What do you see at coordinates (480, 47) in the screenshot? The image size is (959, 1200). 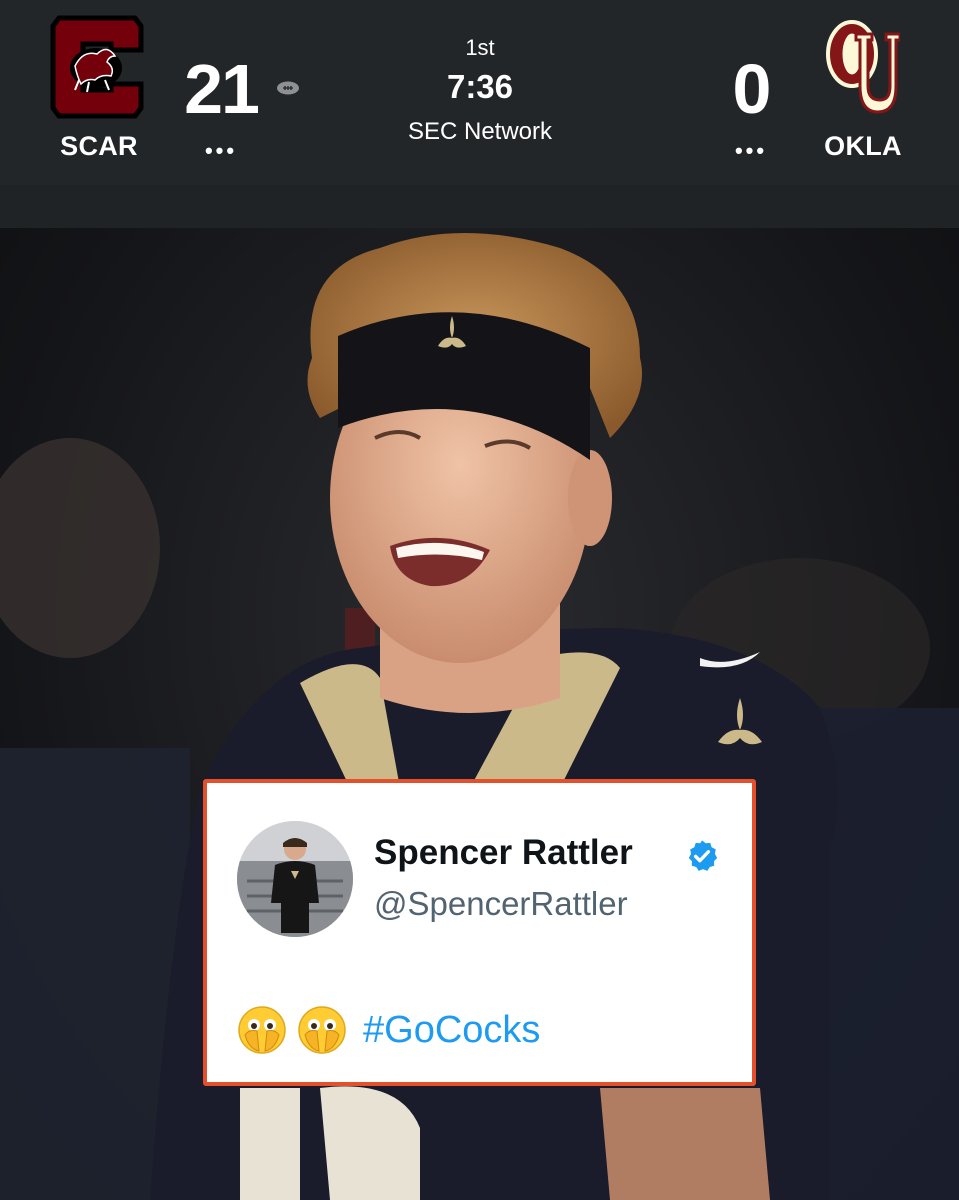 I see `game-period: 1st` at bounding box center [480, 47].